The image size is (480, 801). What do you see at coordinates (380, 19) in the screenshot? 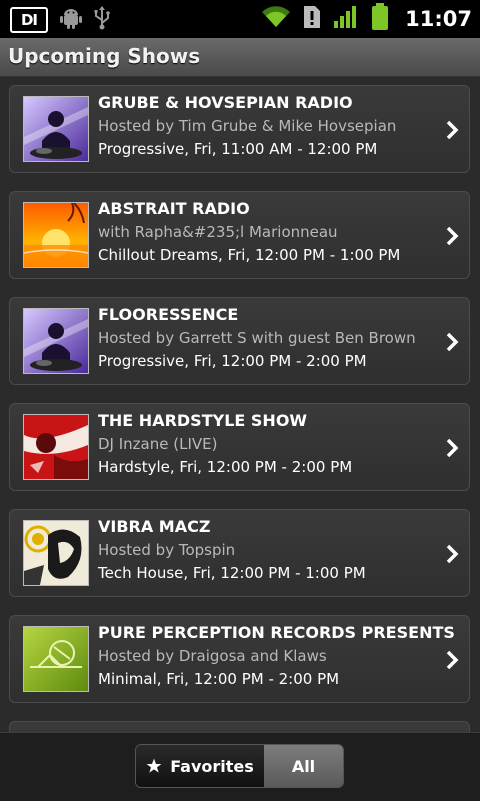
I see `battery-icon` at bounding box center [380, 19].